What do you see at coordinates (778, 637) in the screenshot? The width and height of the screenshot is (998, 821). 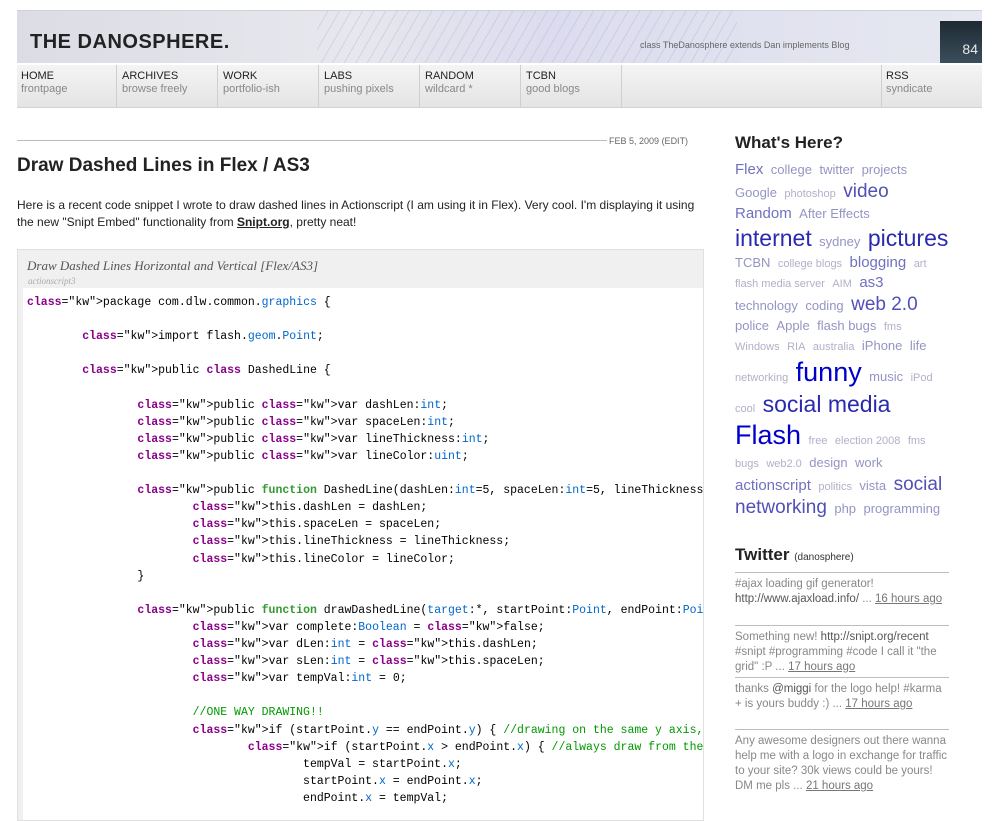 I see `tweet-text: Something new!` at bounding box center [778, 637].